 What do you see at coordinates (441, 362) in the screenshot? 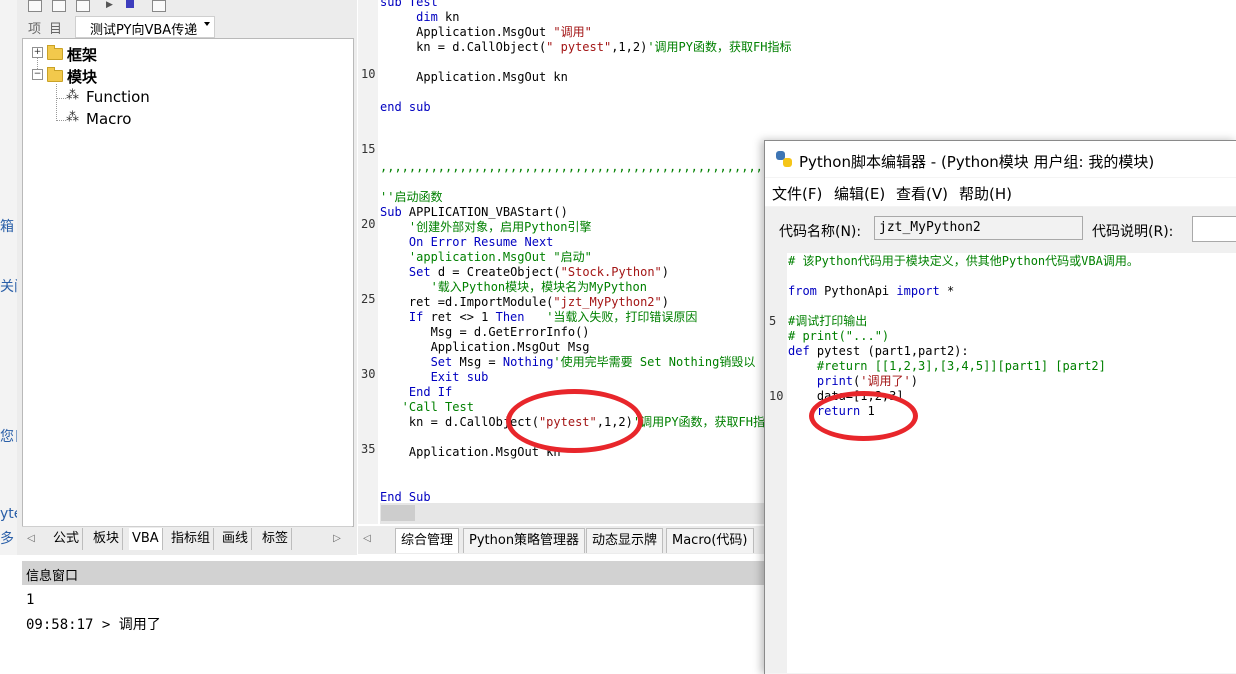
I see `code-token: Set` at bounding box center [441, 362].